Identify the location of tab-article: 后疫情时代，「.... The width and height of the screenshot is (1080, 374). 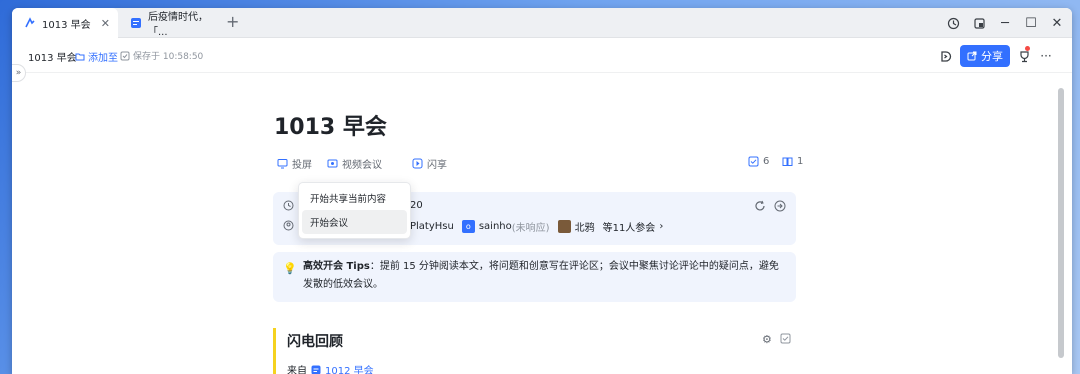
(170, 23).